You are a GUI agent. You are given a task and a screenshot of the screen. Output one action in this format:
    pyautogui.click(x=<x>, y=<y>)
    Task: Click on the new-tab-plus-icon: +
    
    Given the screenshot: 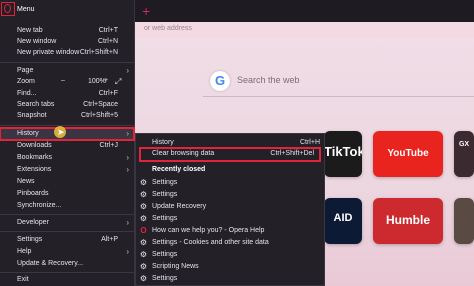 What is the action you would take?
    pyautogui.click(x=149, y=11)
    